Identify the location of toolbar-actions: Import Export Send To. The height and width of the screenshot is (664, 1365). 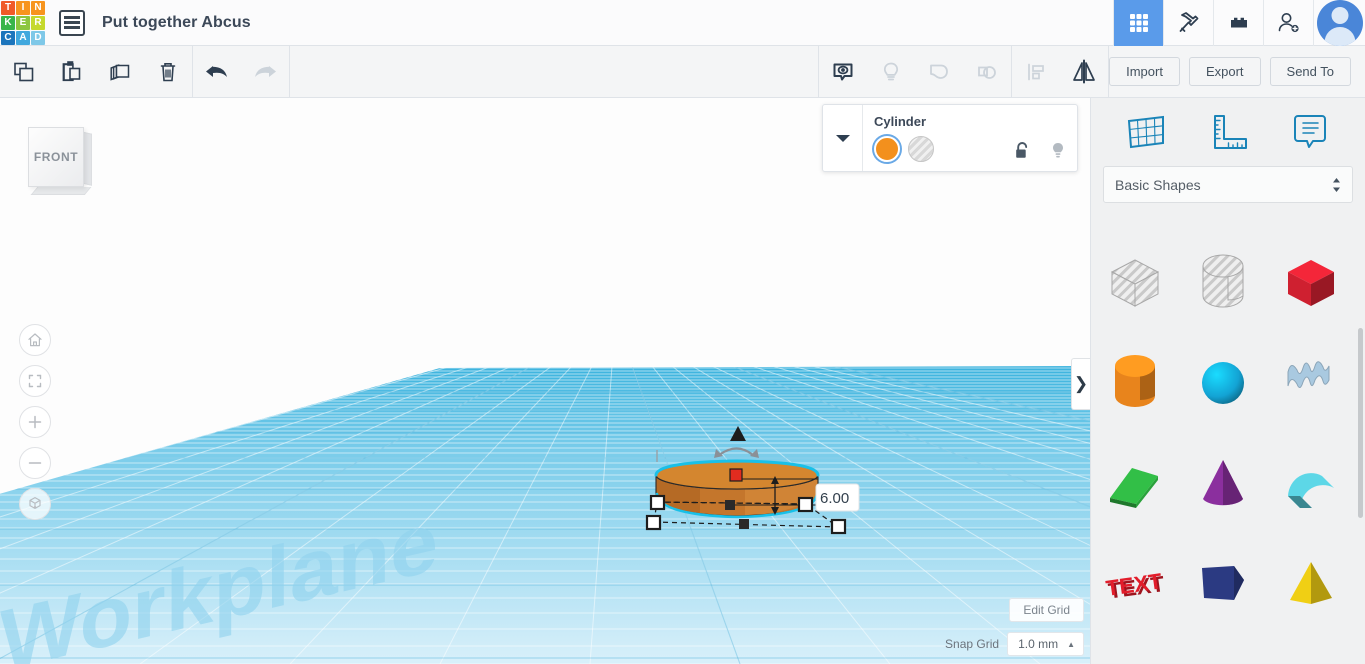
(1237, 71).